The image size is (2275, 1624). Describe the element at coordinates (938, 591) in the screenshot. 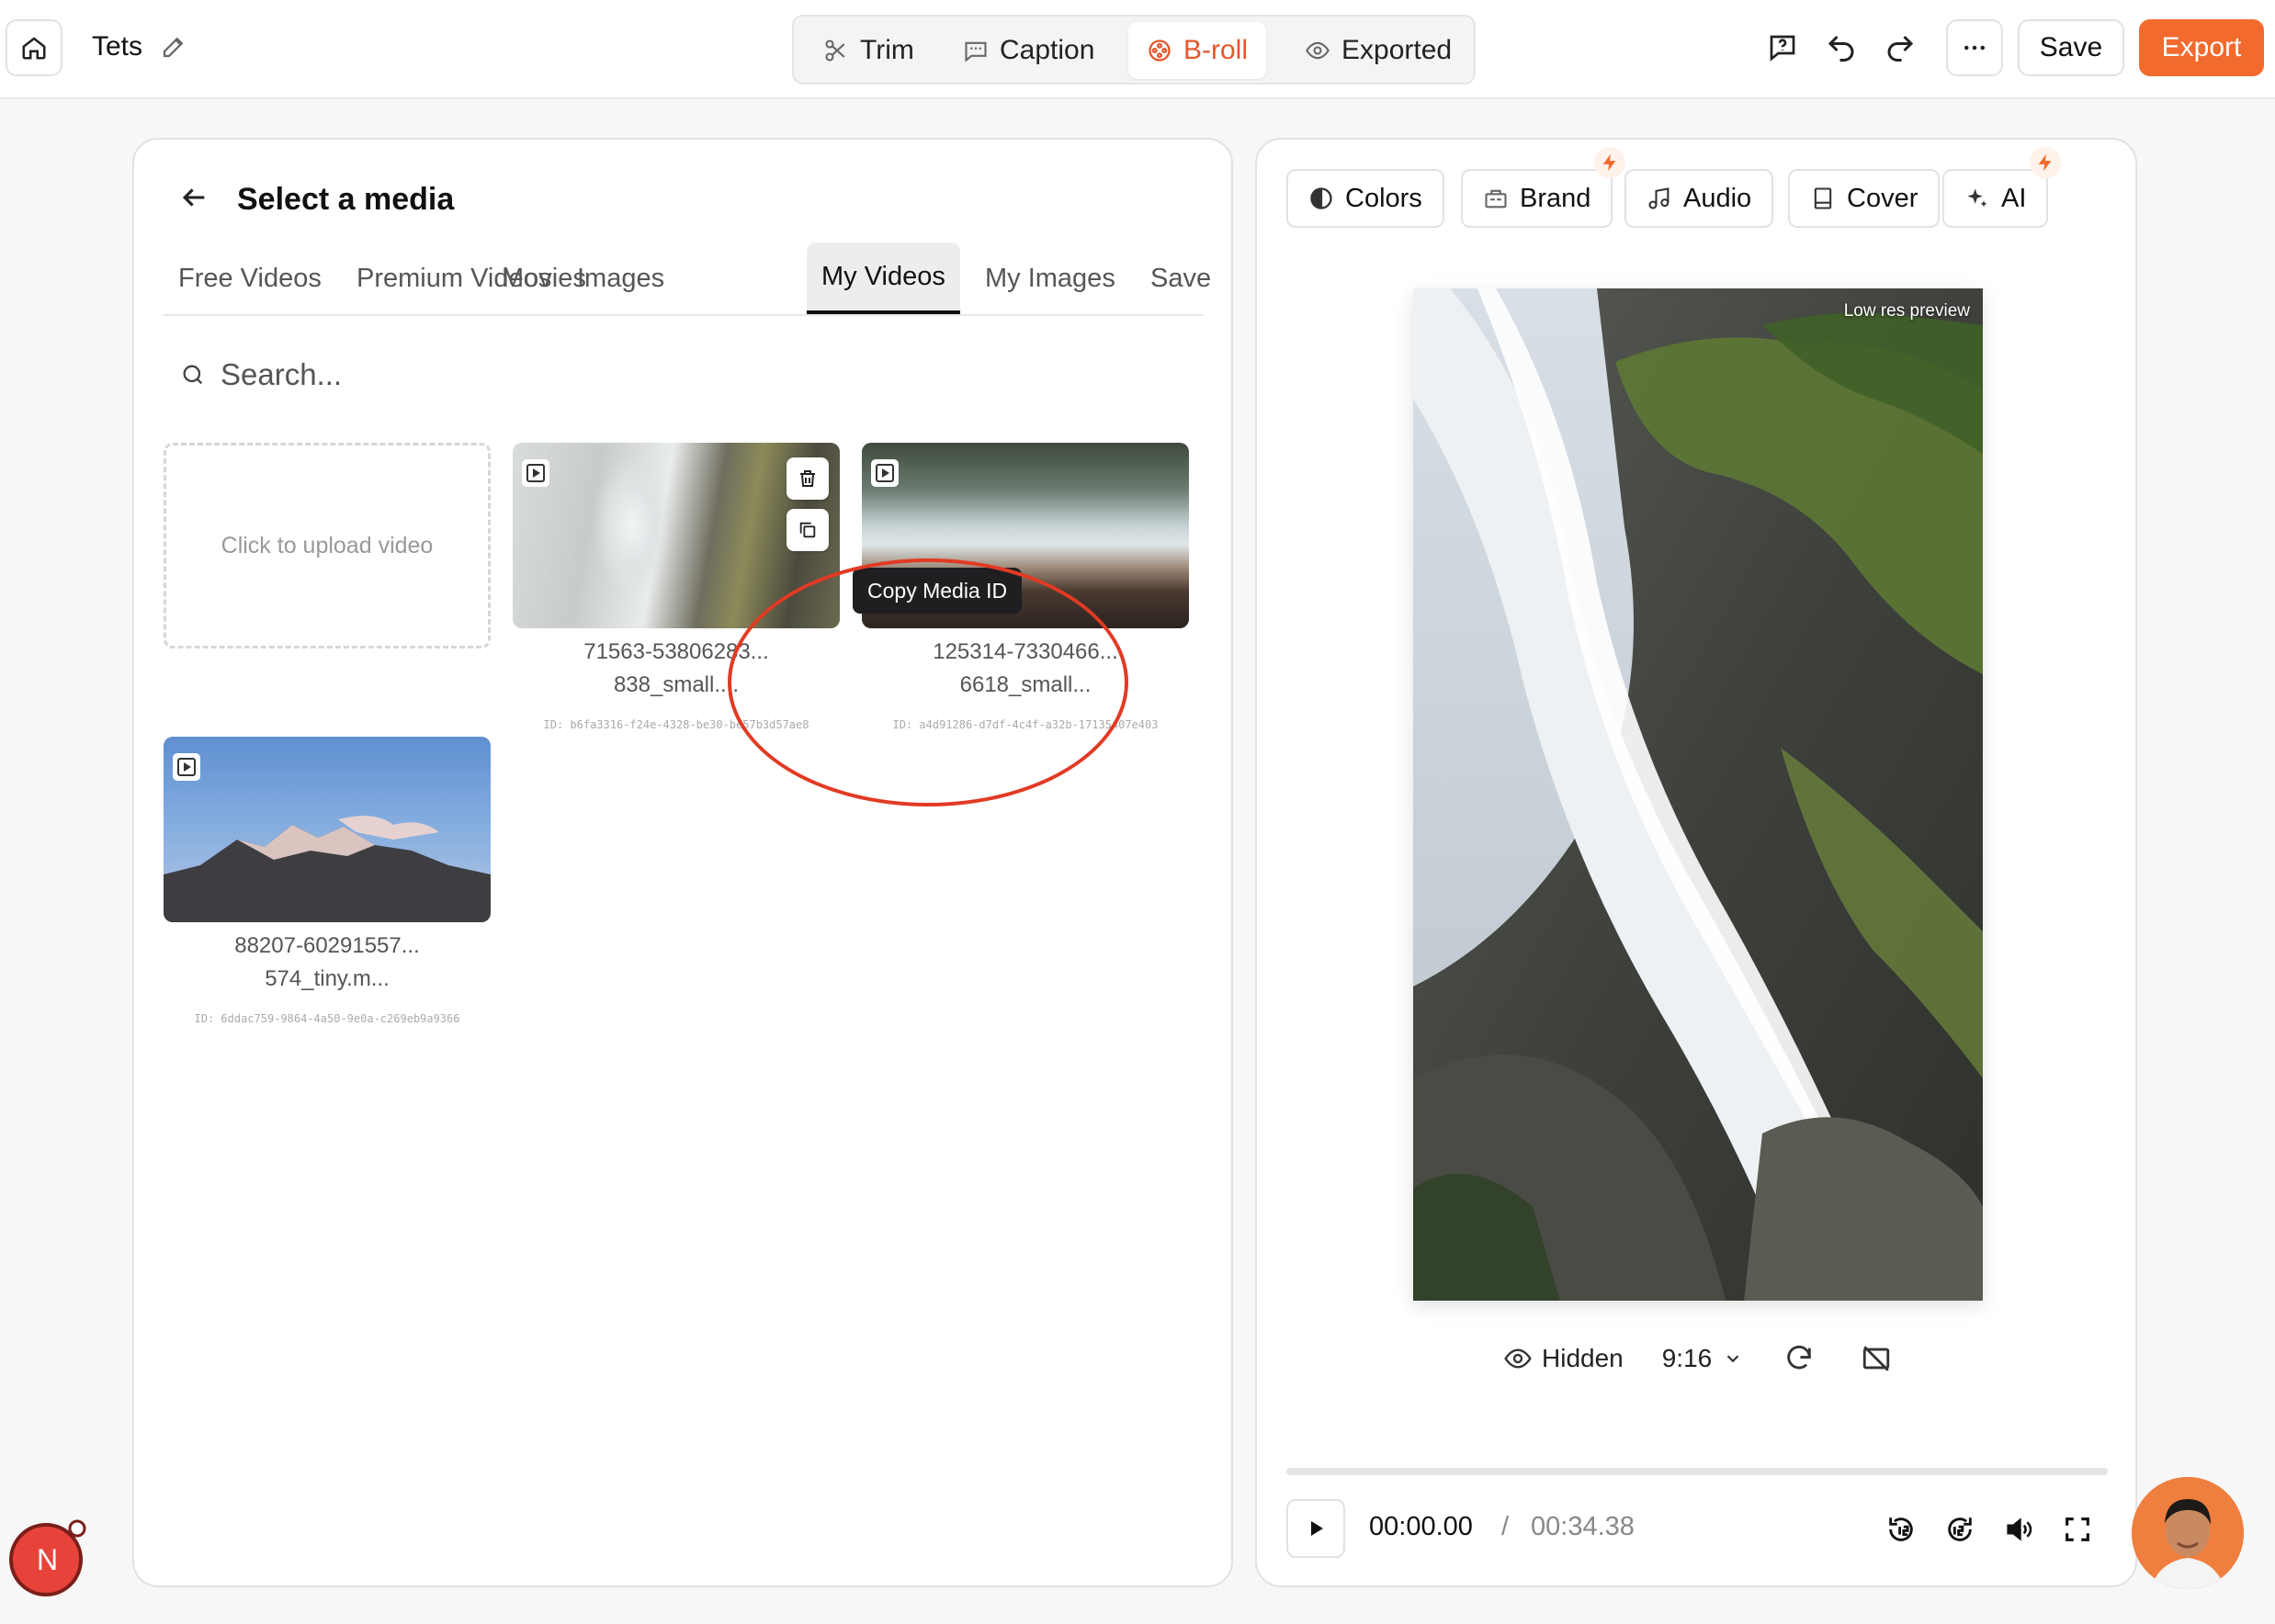

I see `copy-media-id-tooltip: Copy Media ID` at that location.